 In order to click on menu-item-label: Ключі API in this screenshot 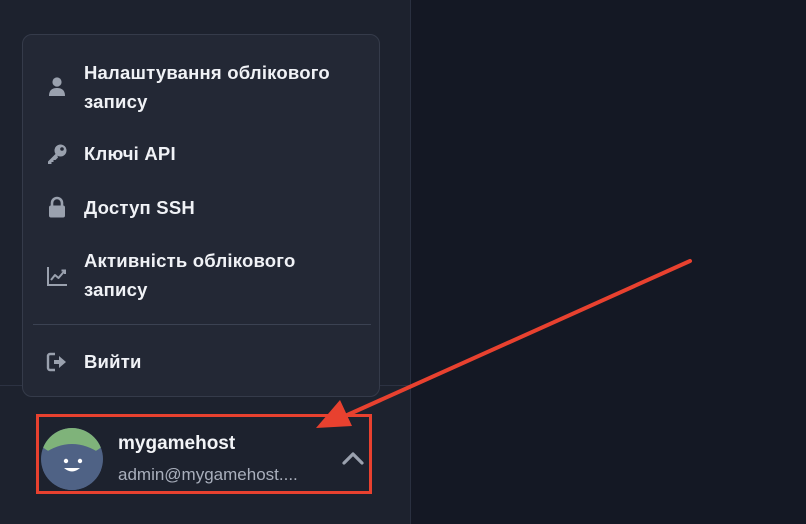, I will do `click(130, 153)`.